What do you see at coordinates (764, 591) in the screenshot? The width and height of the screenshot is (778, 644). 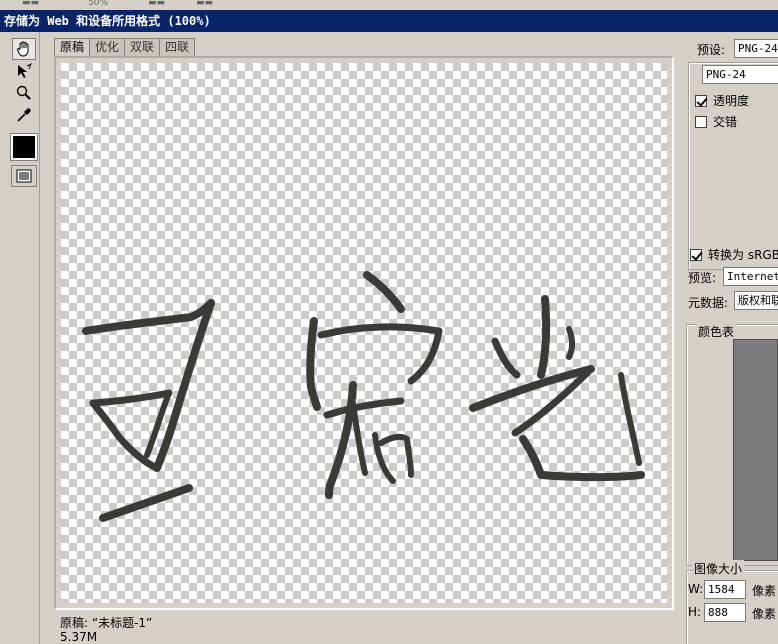 I see `width-unit: 像素` at bounding box center [764, 591].